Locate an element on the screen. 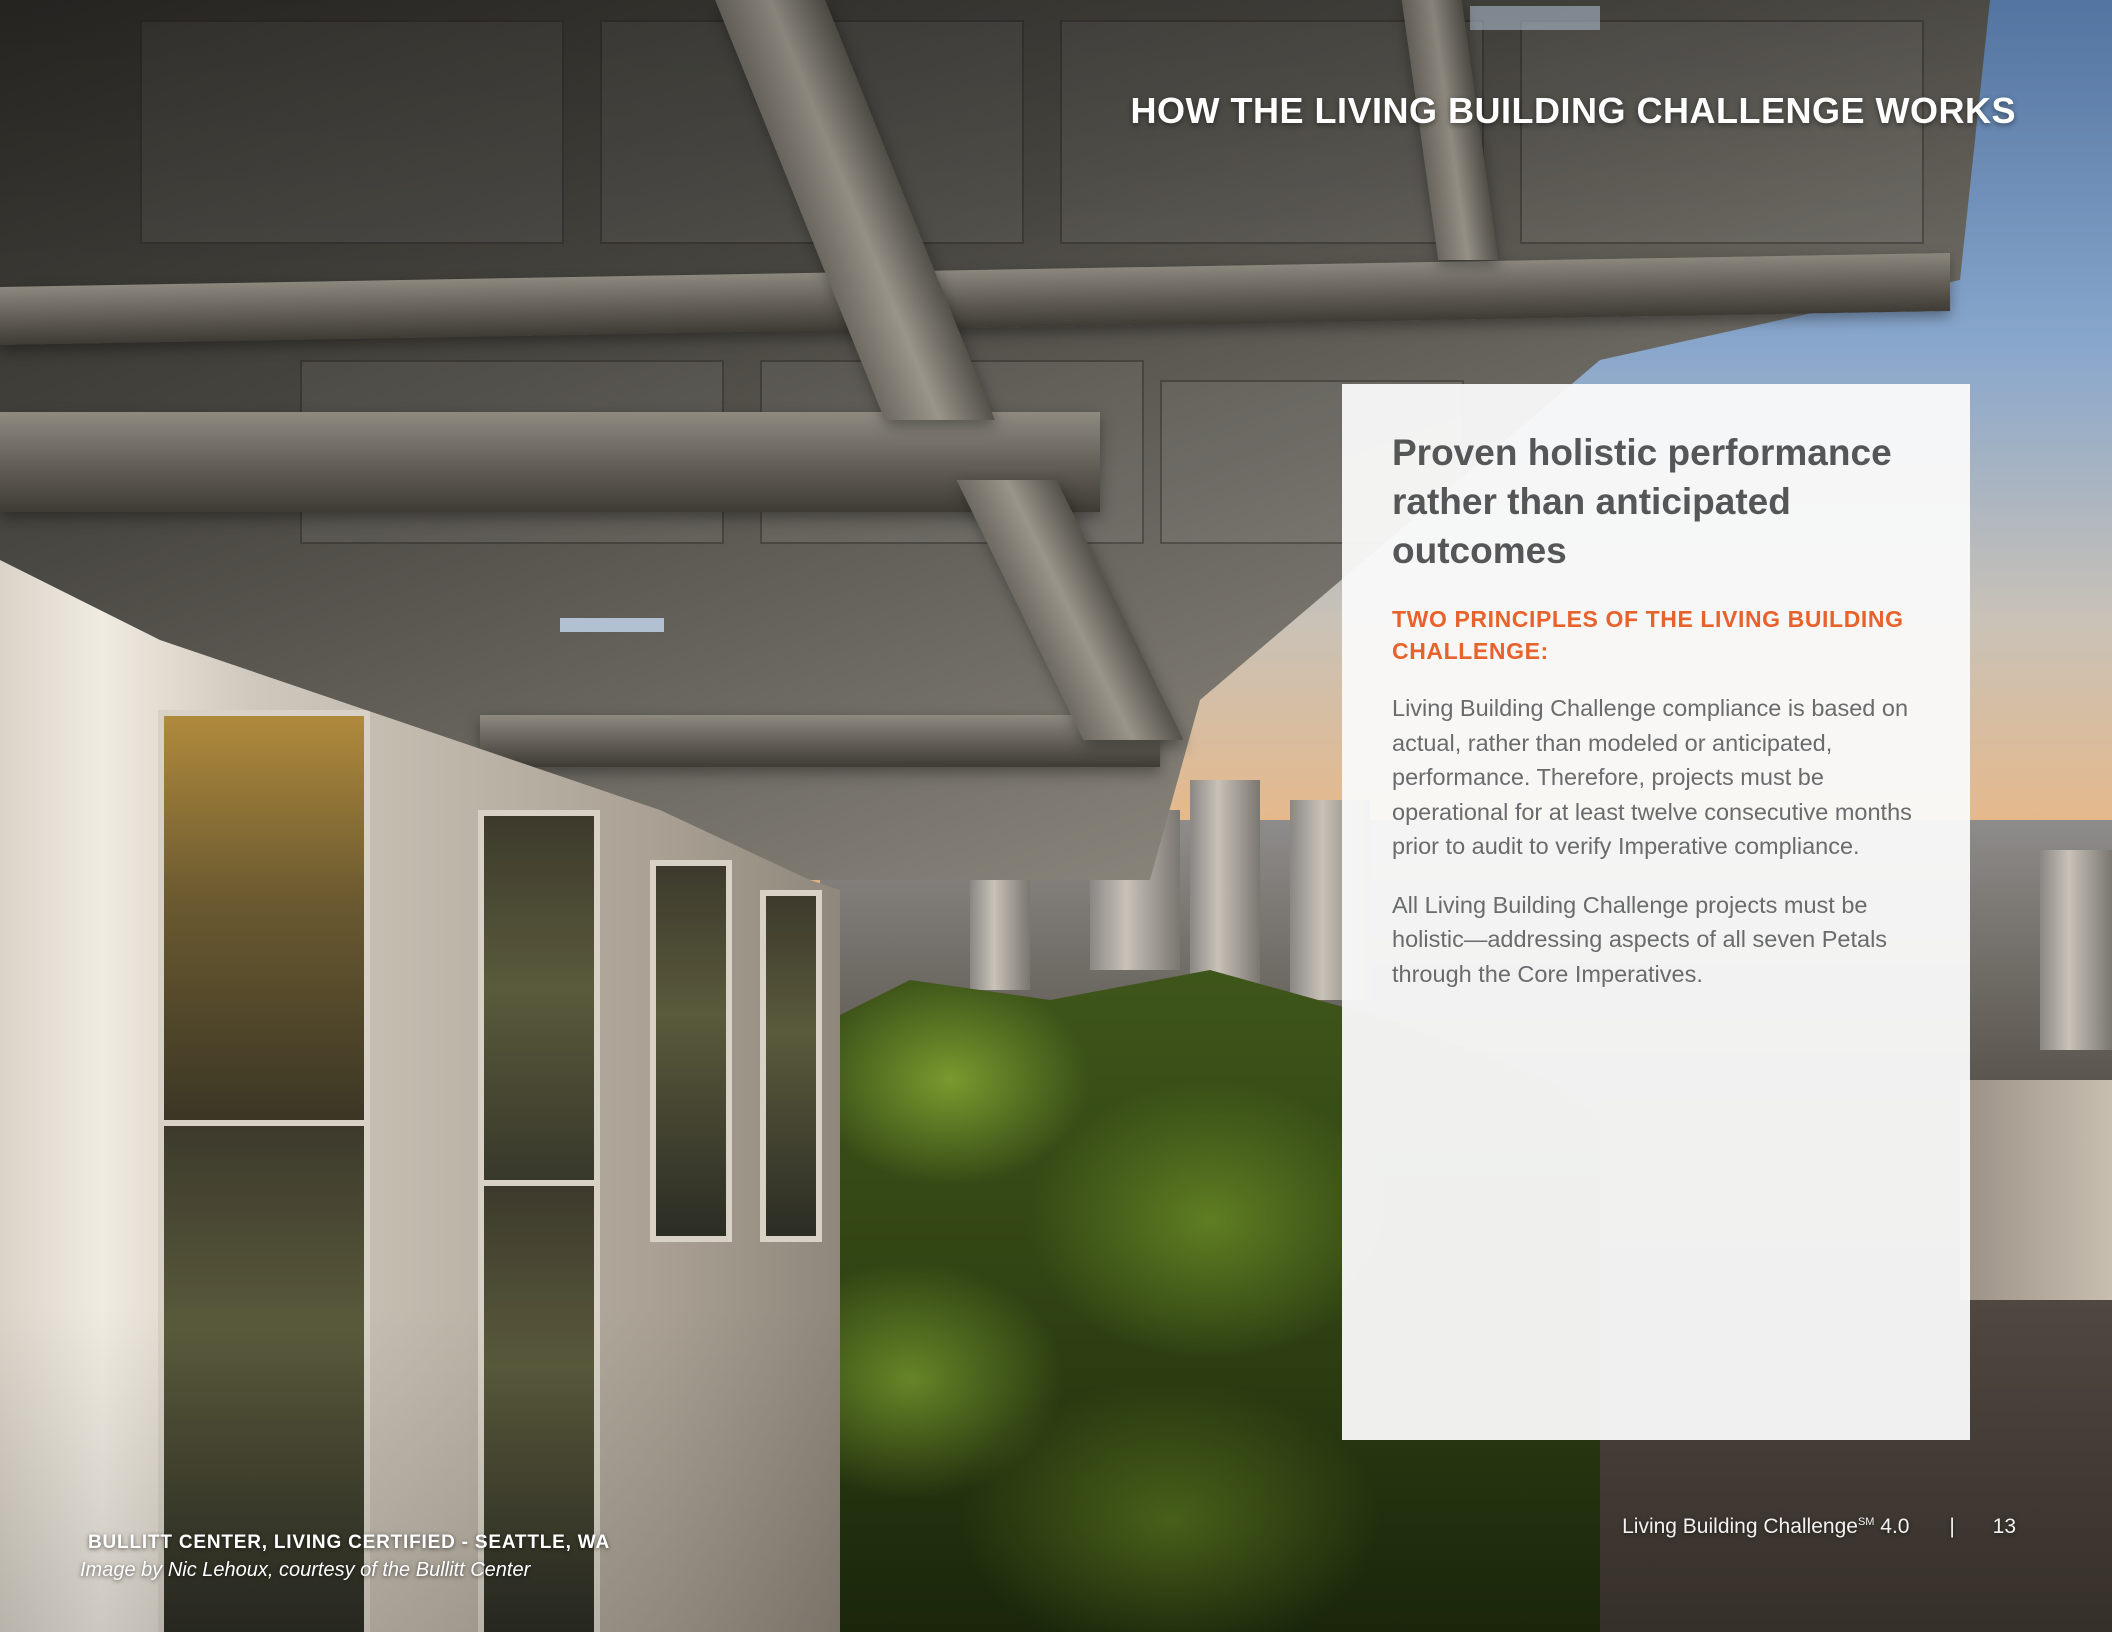  page-footer: Living Building ChallengeSM 4.0 | 13 is located at coordinates (1819, 1527).